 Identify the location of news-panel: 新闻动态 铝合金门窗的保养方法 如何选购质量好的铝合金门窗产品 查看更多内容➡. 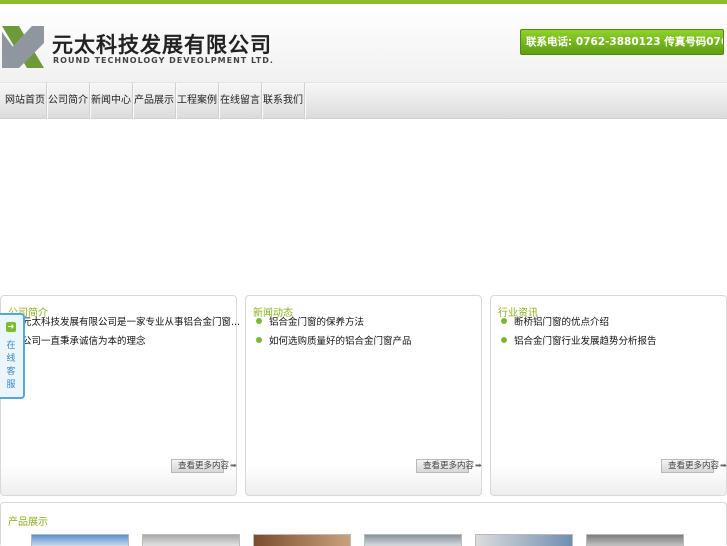
(363, 395).